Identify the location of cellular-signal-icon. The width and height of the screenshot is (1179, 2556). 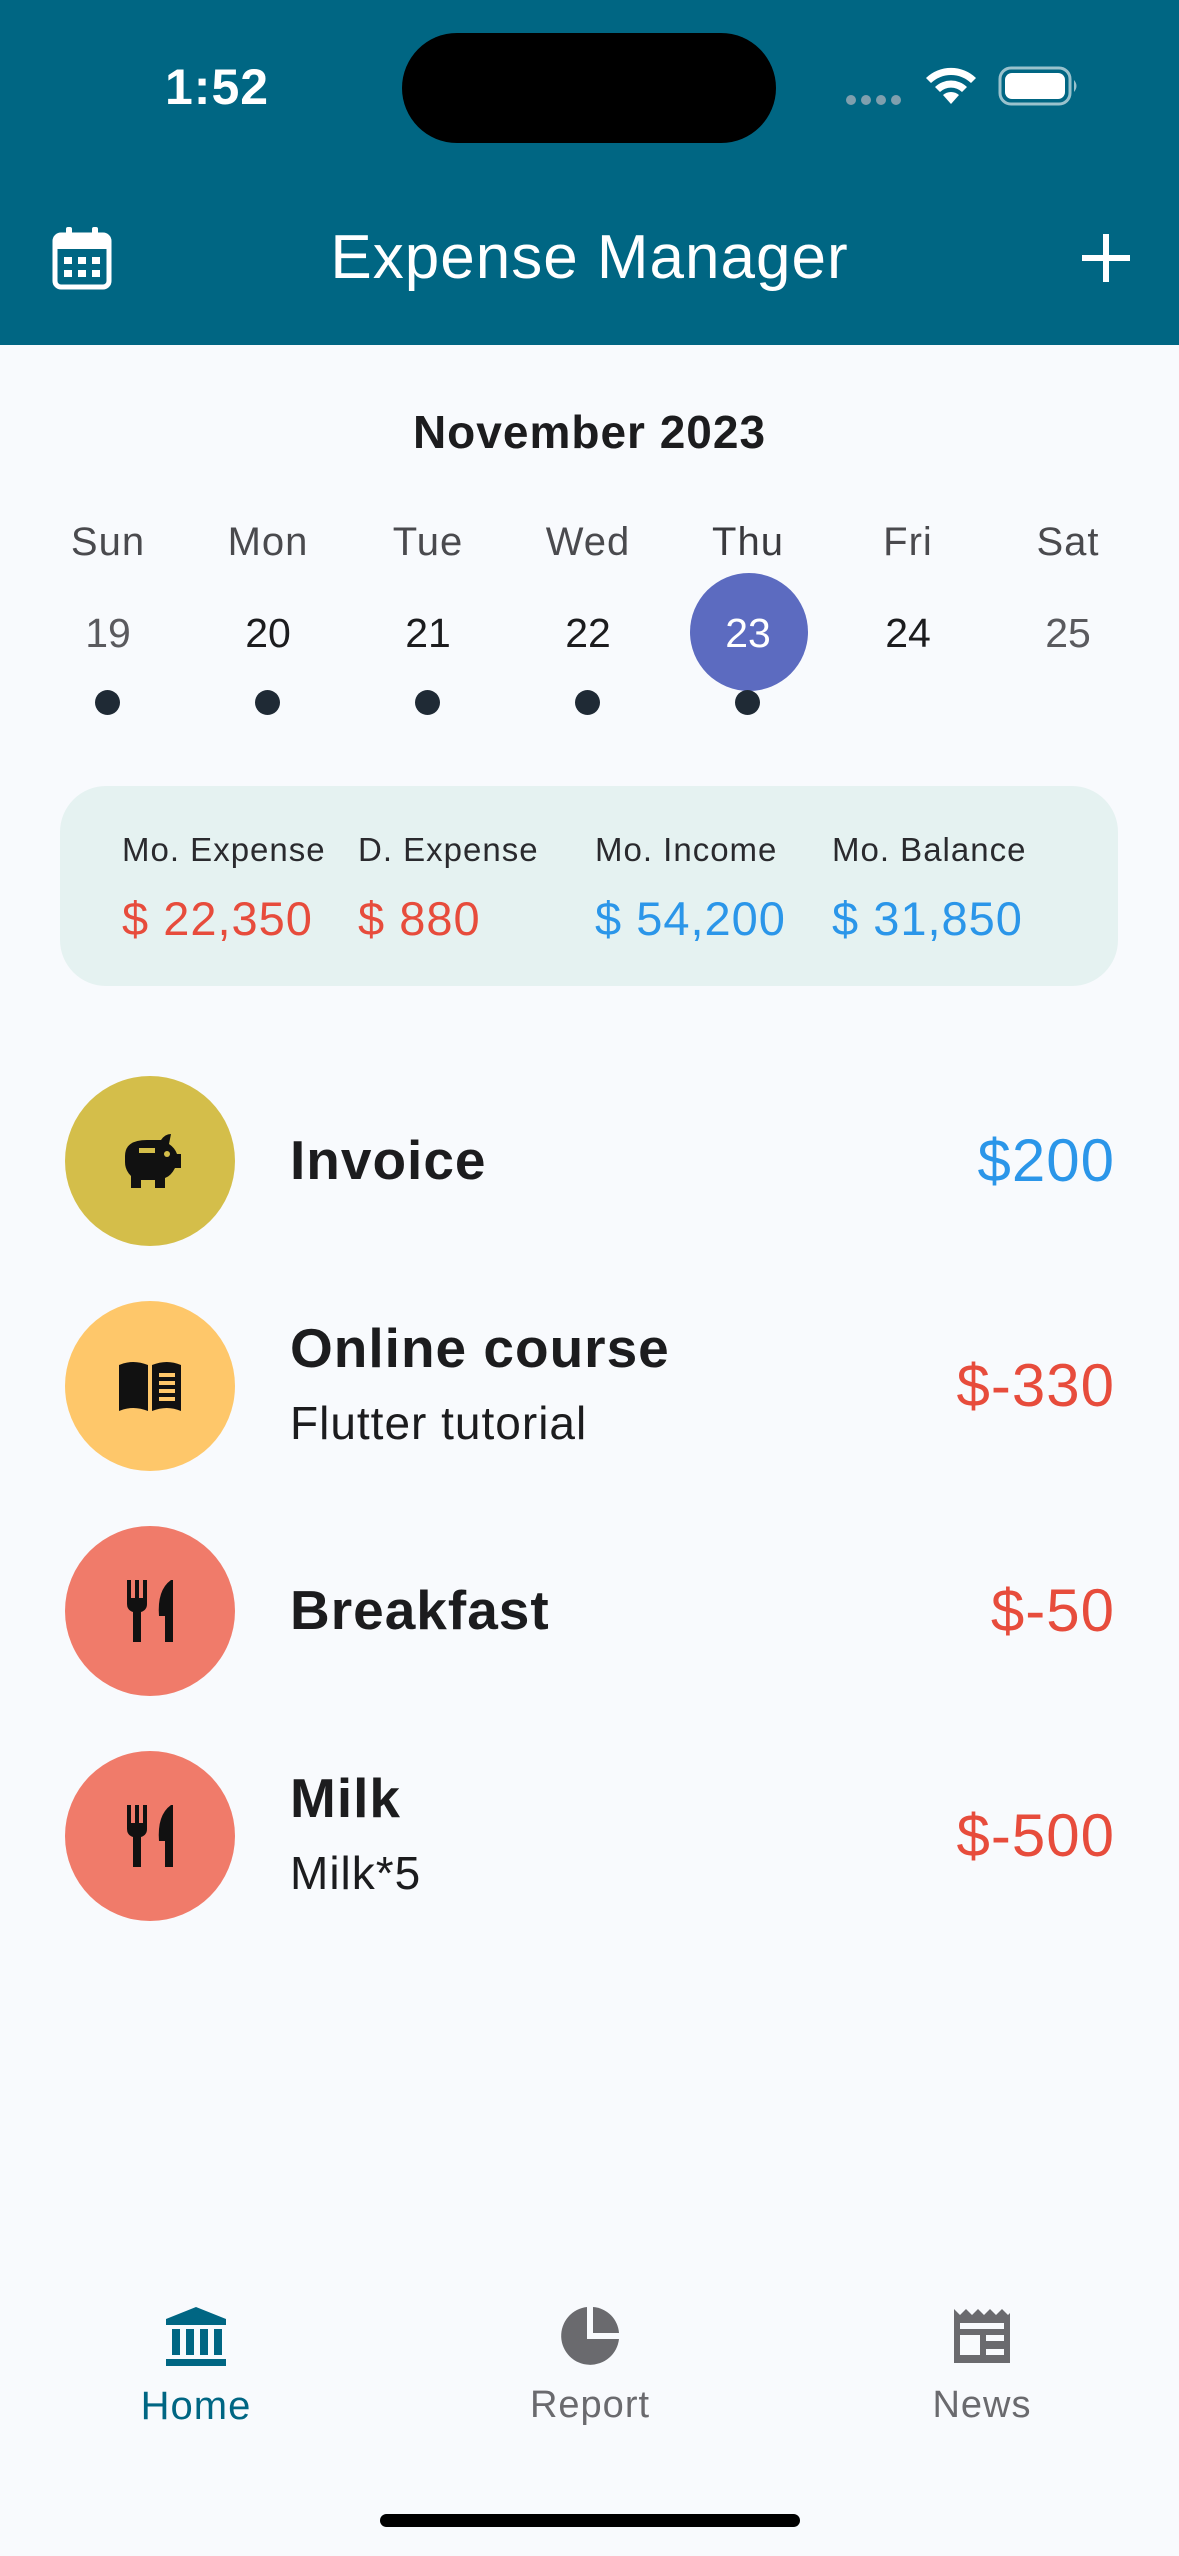
(876, 101).